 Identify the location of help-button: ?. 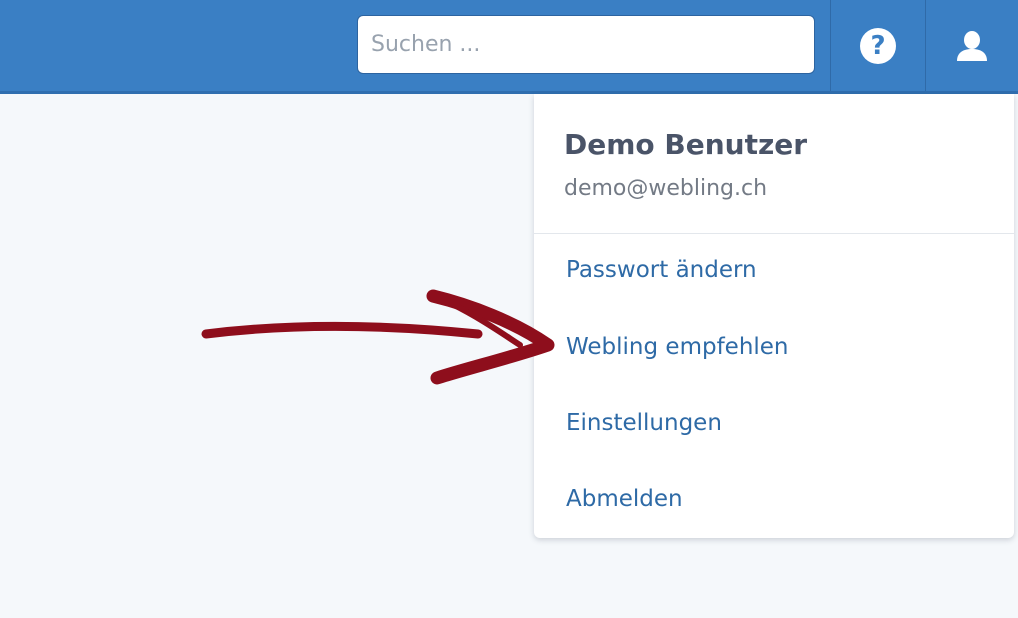
(878, 45).